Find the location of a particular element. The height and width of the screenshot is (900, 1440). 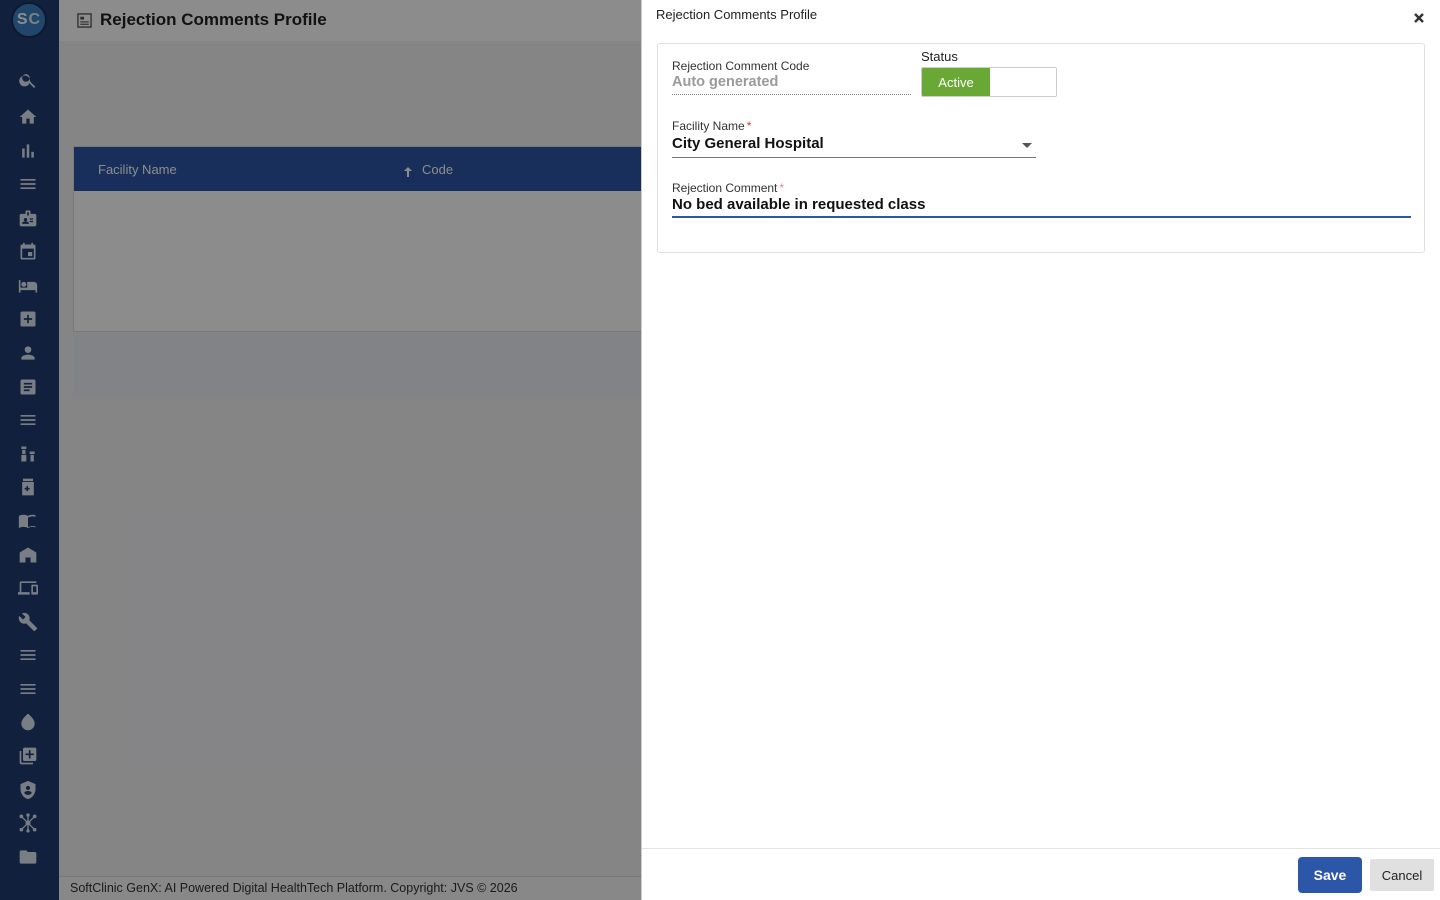

close-button is located at coordinates (1419, 18).